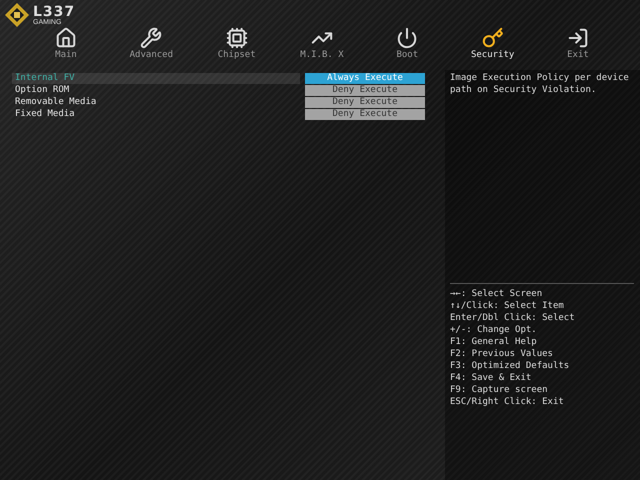  What do you see at coordinates (151, 38) in the screenshot?
I see `wrench-icon` at bounding box center [151, 38].